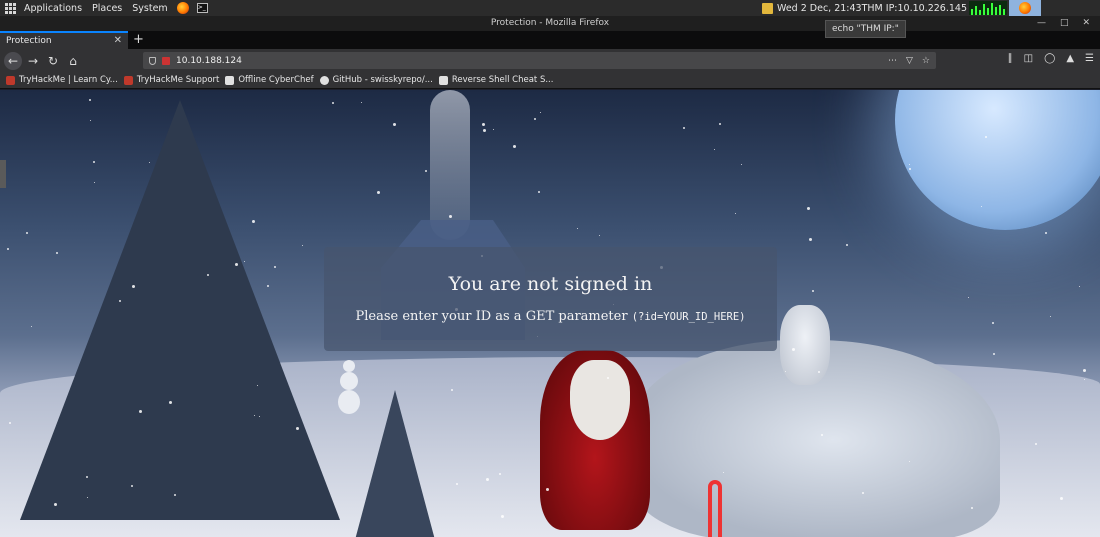 Image resolution: width=1100 pixels, height=537 pixels. Describe the element at coordinates (550, 40) in the screenshot. I see `tab-bar: Protection ✕ +` at that location.